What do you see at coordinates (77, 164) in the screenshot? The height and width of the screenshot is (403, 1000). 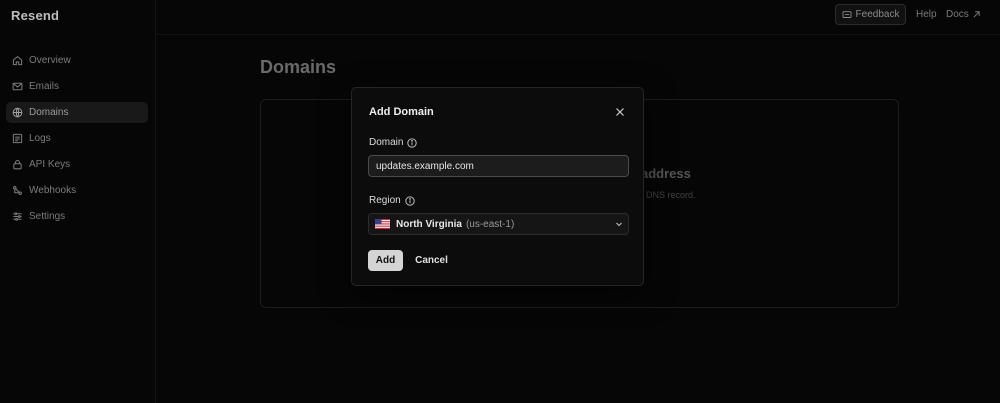 I see `sidebar-item-api-keys: API Keys` at bounding box center [77, 164].